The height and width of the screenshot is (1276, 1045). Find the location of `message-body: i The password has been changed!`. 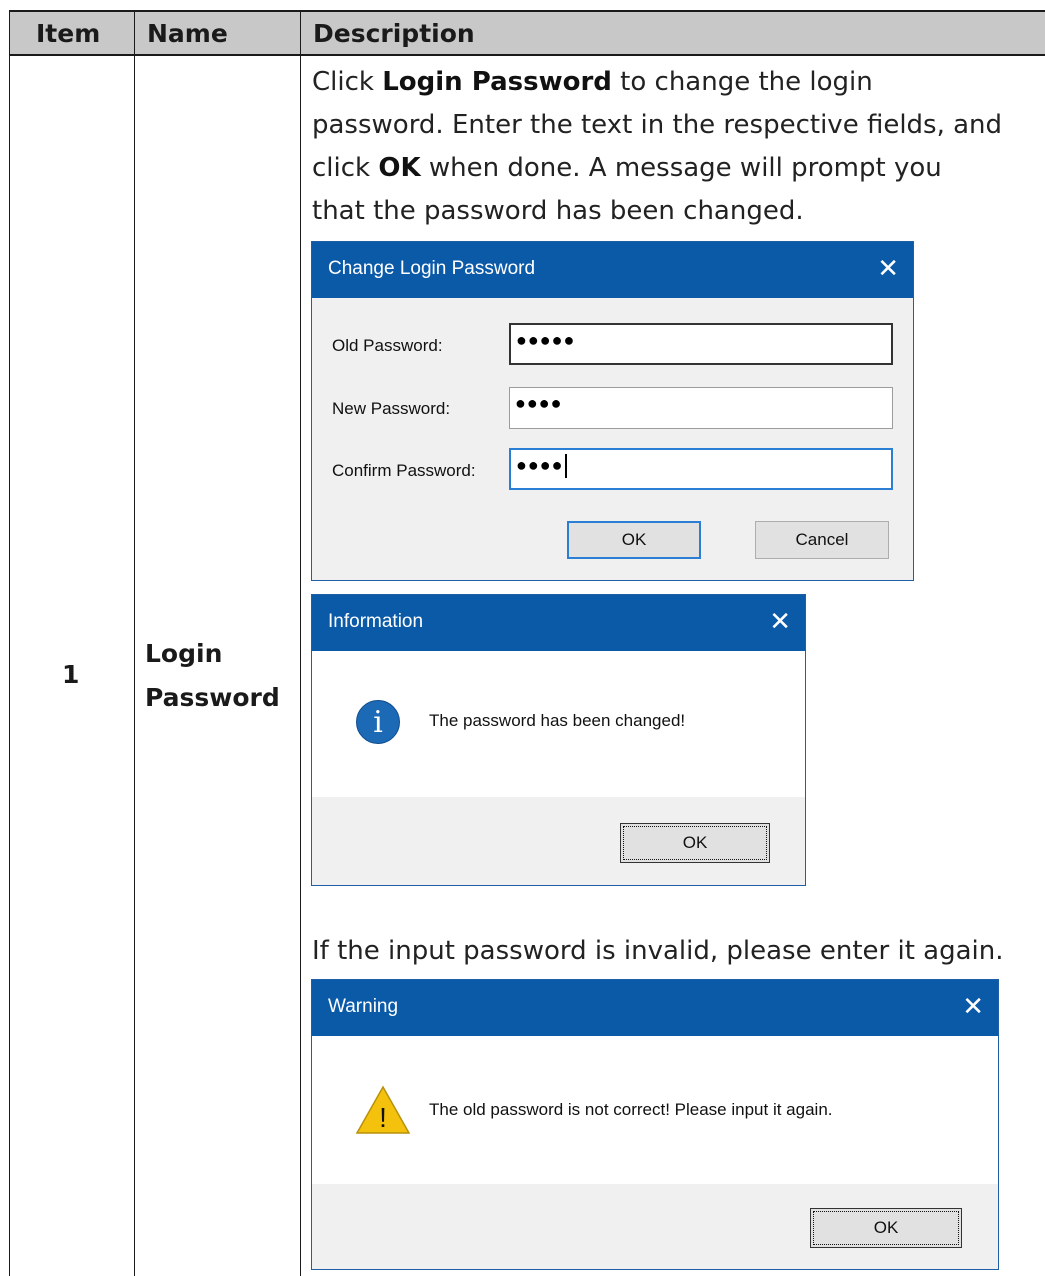

message-body: i The password has been changed! is located at coordinates (558, 724).